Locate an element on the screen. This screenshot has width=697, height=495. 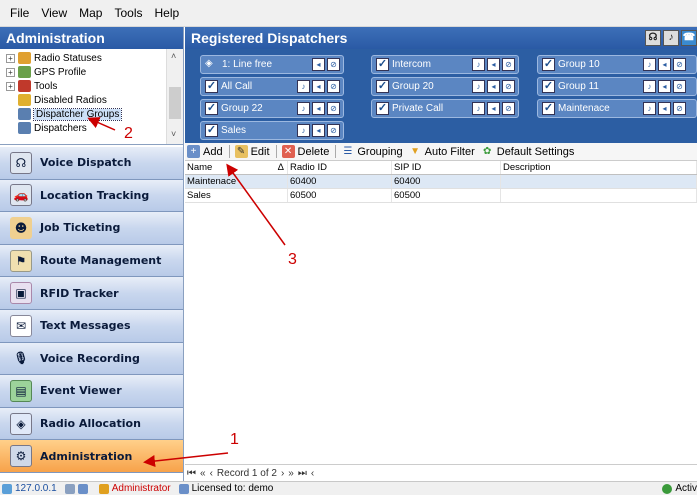
column-header-name: Name Δ is located at coordinates (236, 167).